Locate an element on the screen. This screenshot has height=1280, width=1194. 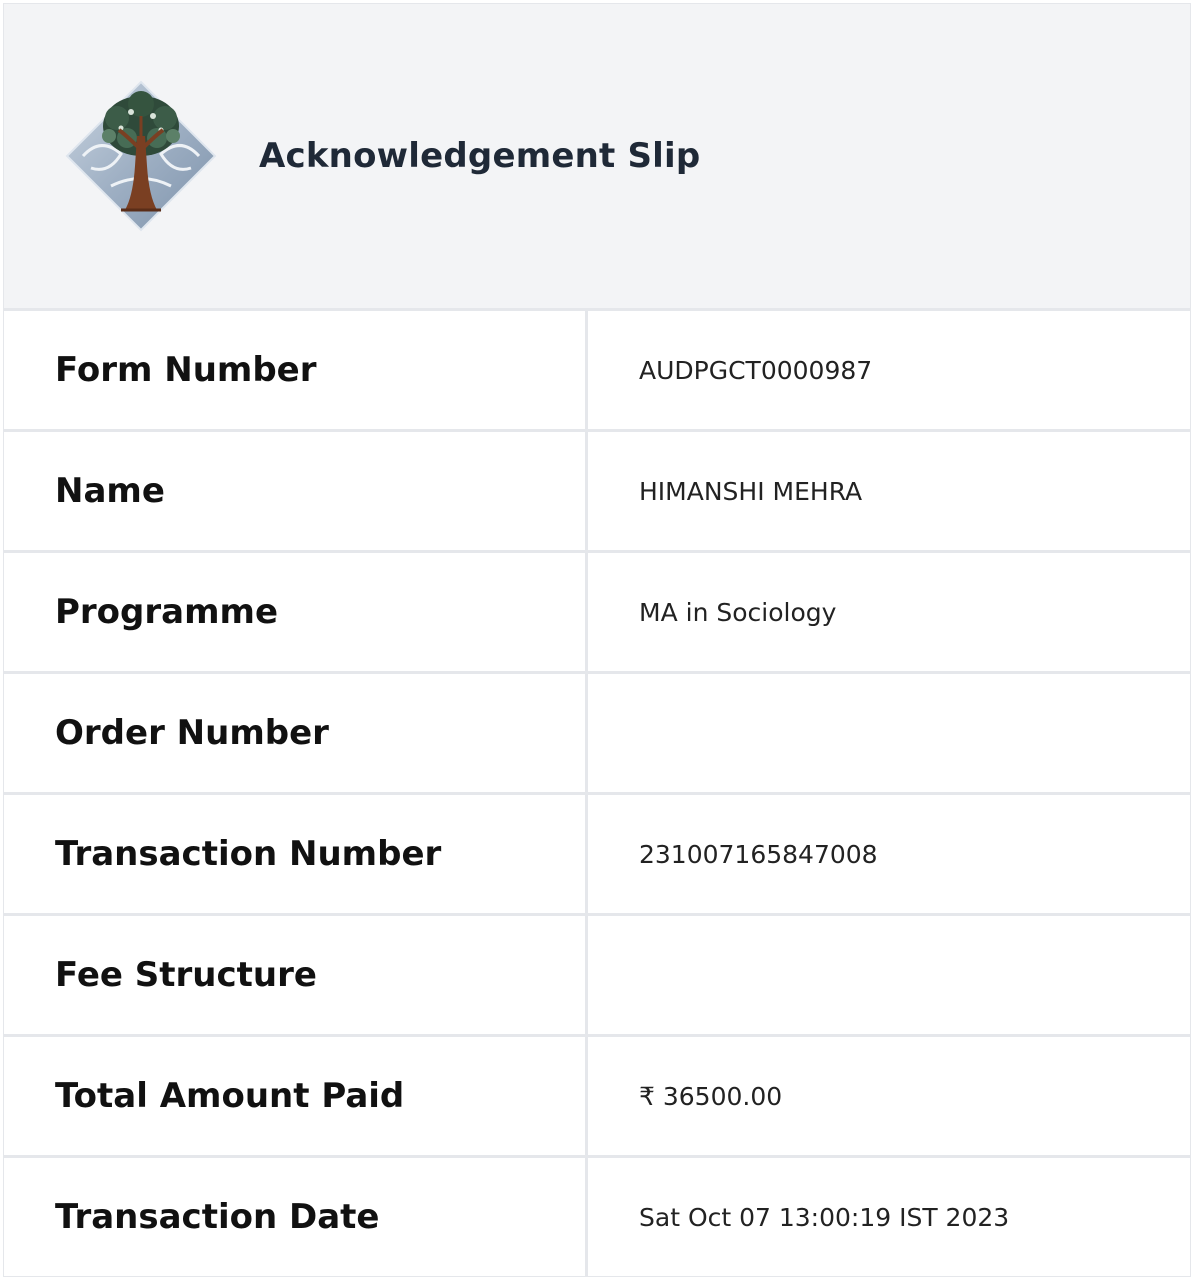
page-title: Acknowledgement Slip is located at coordinates (480, 156).